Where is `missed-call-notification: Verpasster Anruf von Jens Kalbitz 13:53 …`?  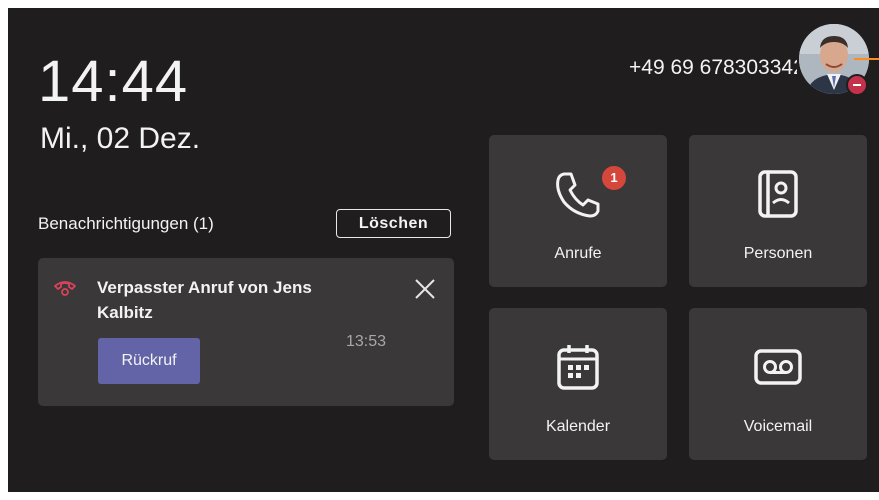 missed-call-notification: Verpasster Anruf von Jens Kalbitz 13:53 … is located at coordinates (246, 332).